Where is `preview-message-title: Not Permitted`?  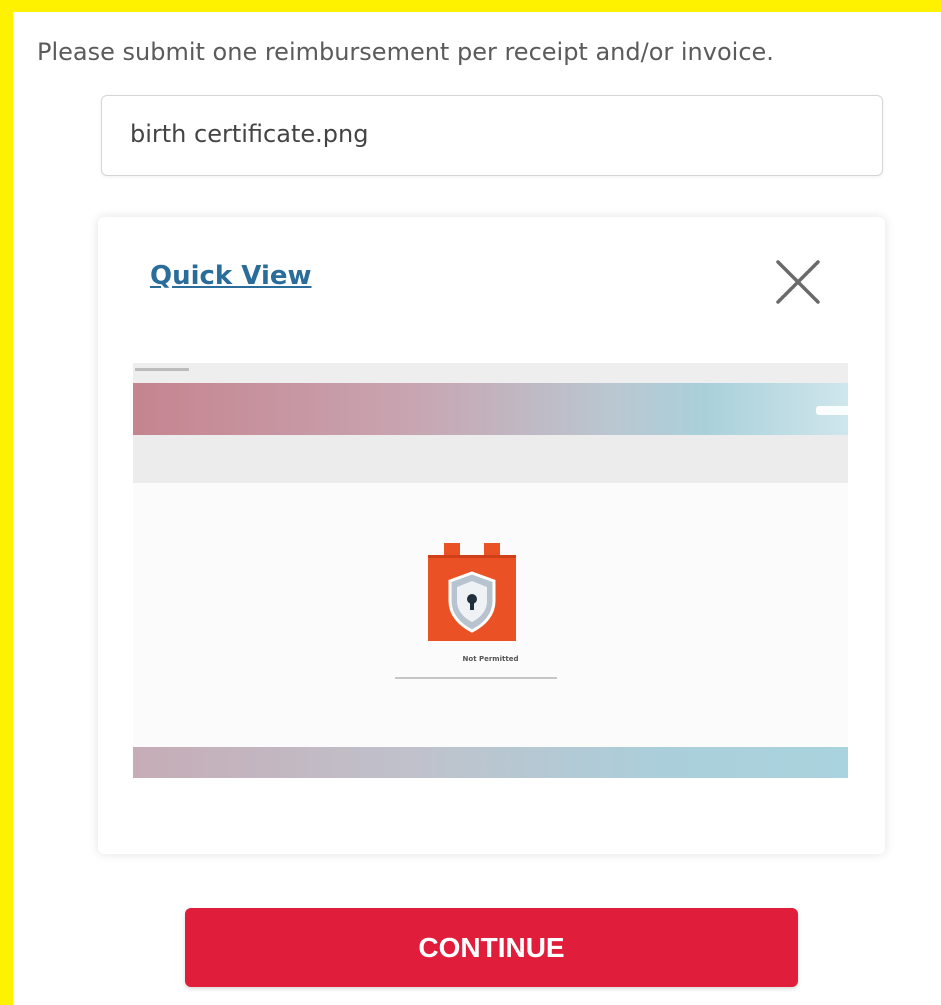
preview-message-title: Not Permitted is located at coordinates (490, 659).